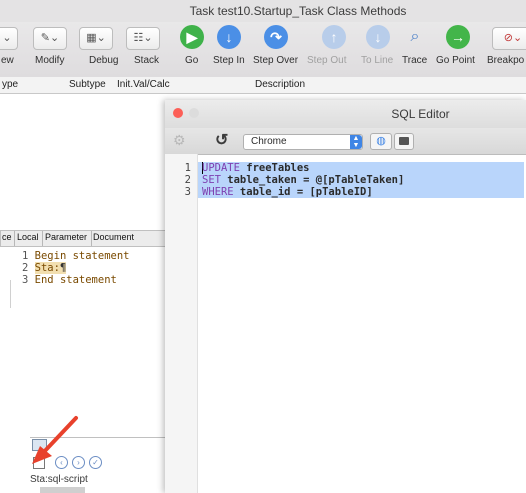 The height and width of the screenshot is (493, 526). What do you see at coordinates (211, 180) in the screenshot?
I see `sql-keyword: SET` at bounding box center [211, 180].